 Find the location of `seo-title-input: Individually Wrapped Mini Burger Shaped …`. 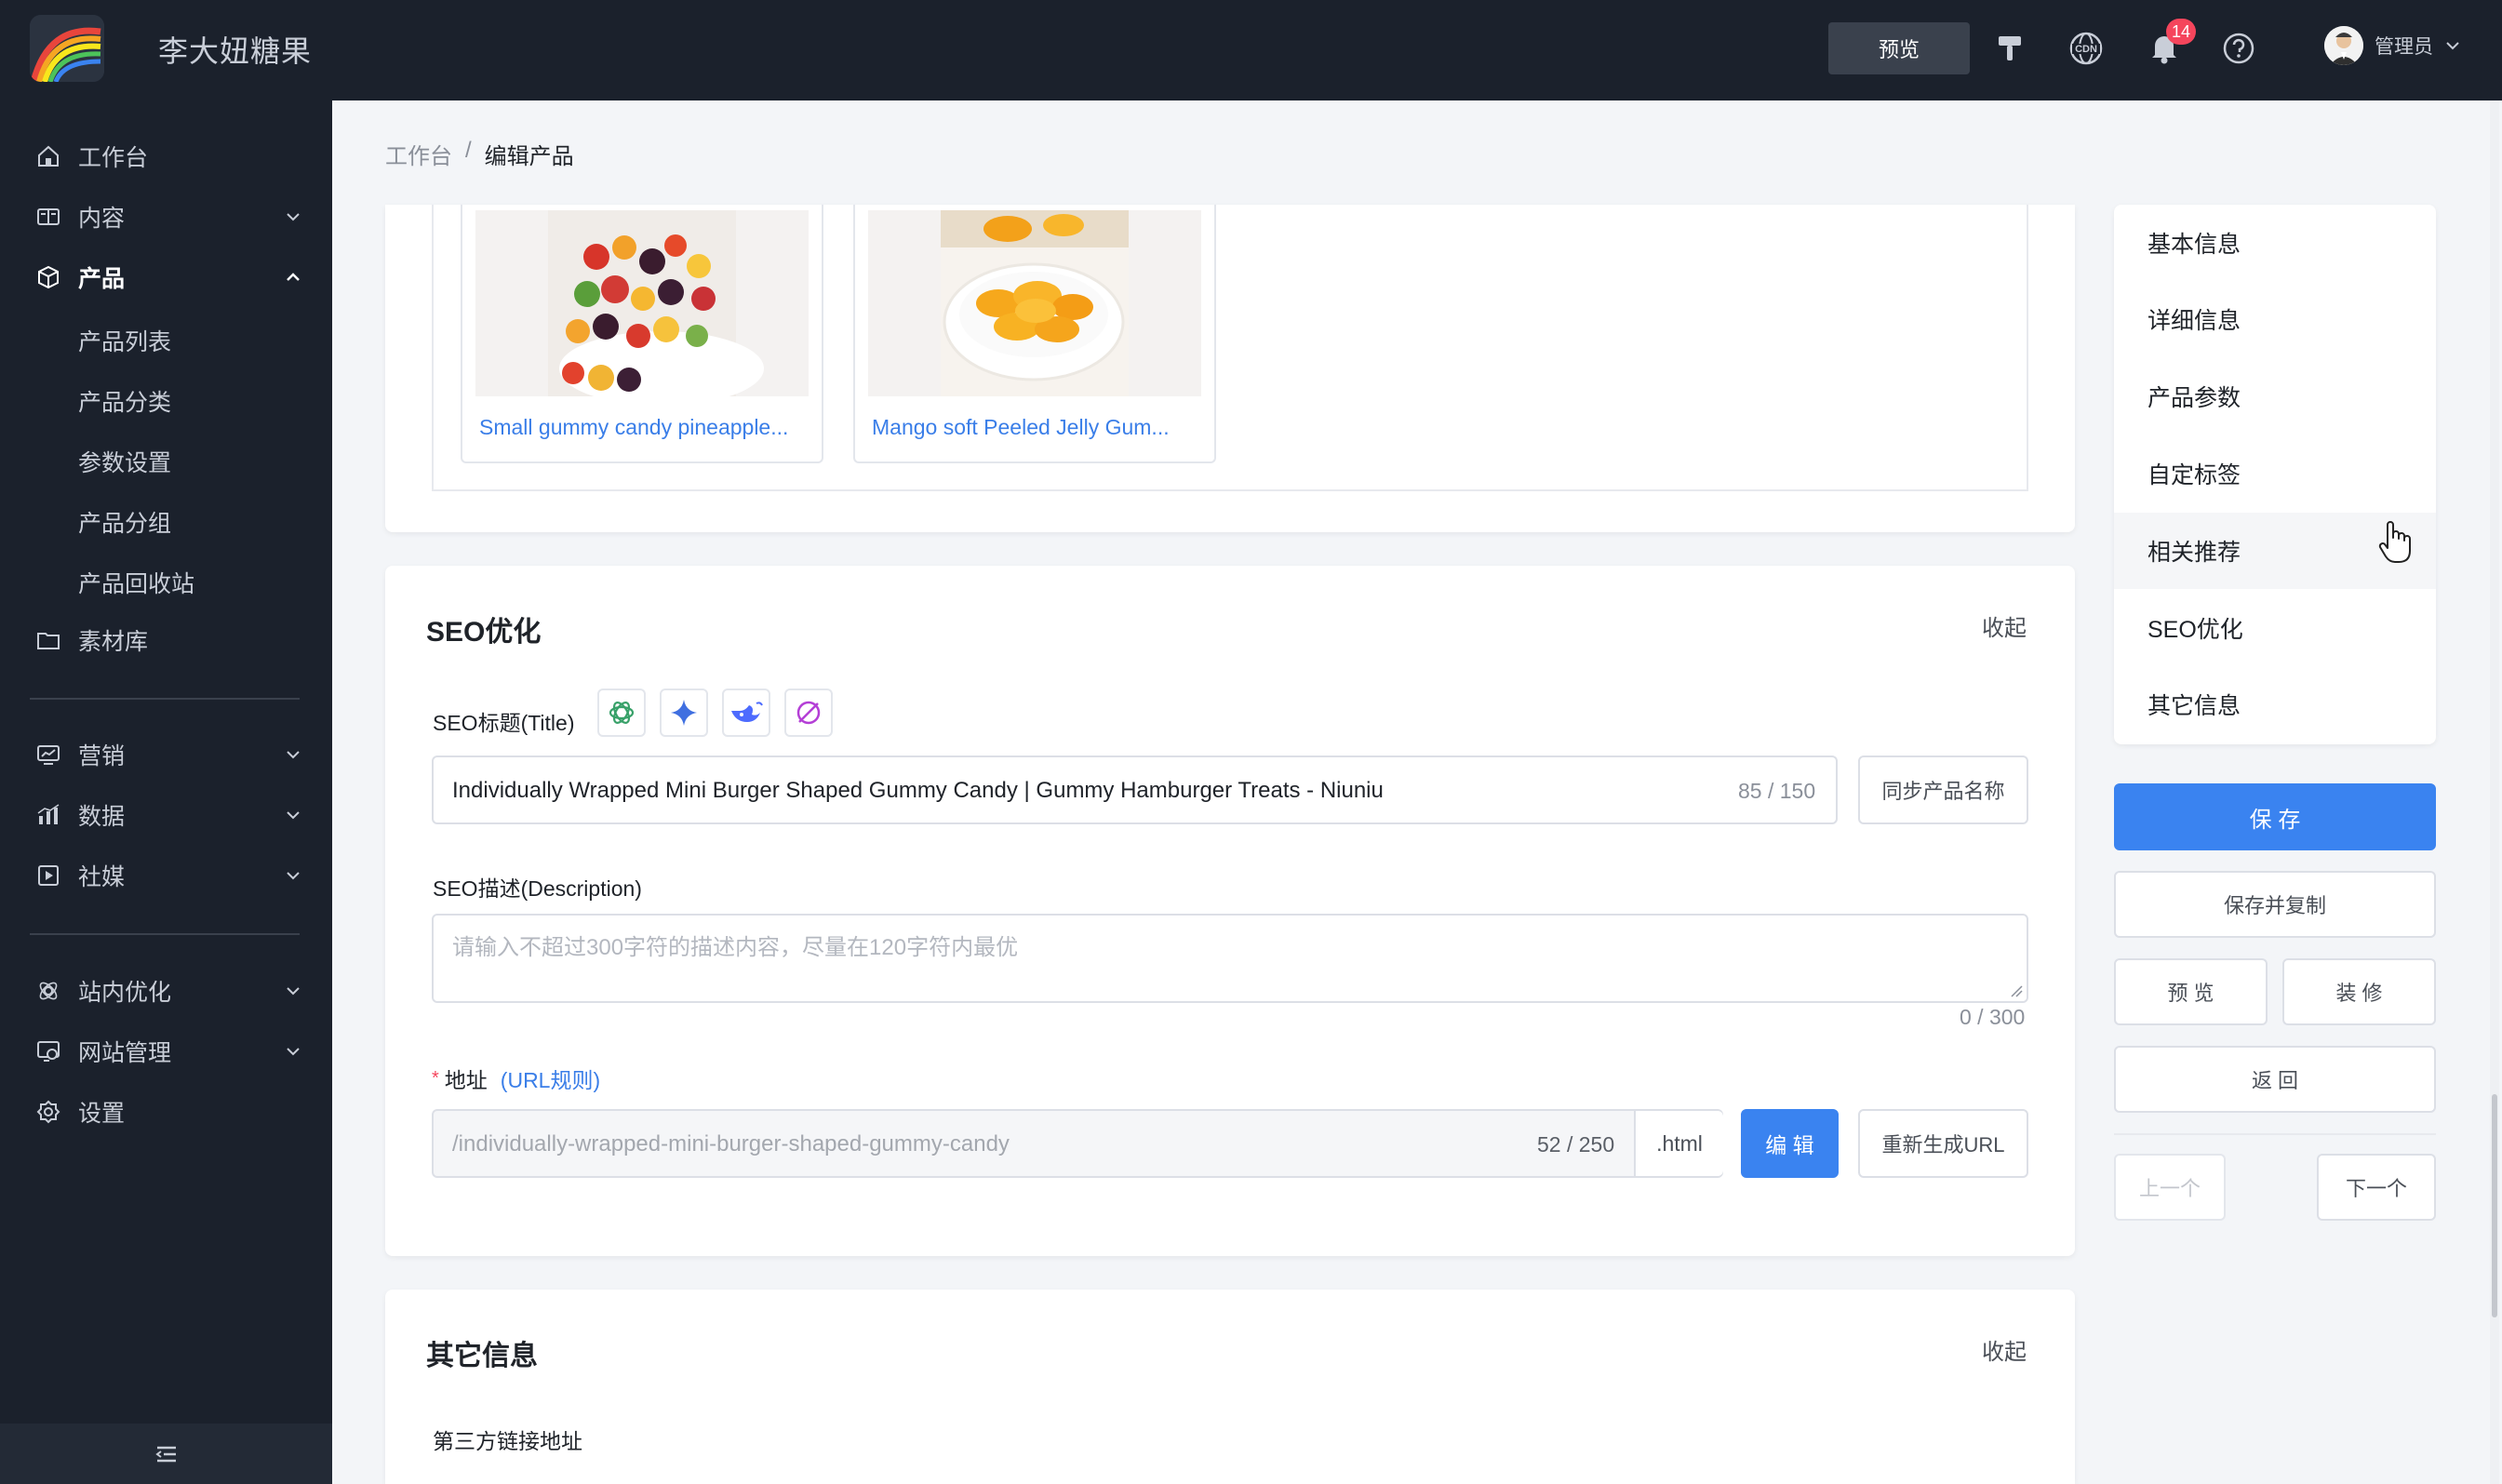

seo-title-input: Individually Wrapped Mini Burger Shaped … is located at coordinates (1135, 789).